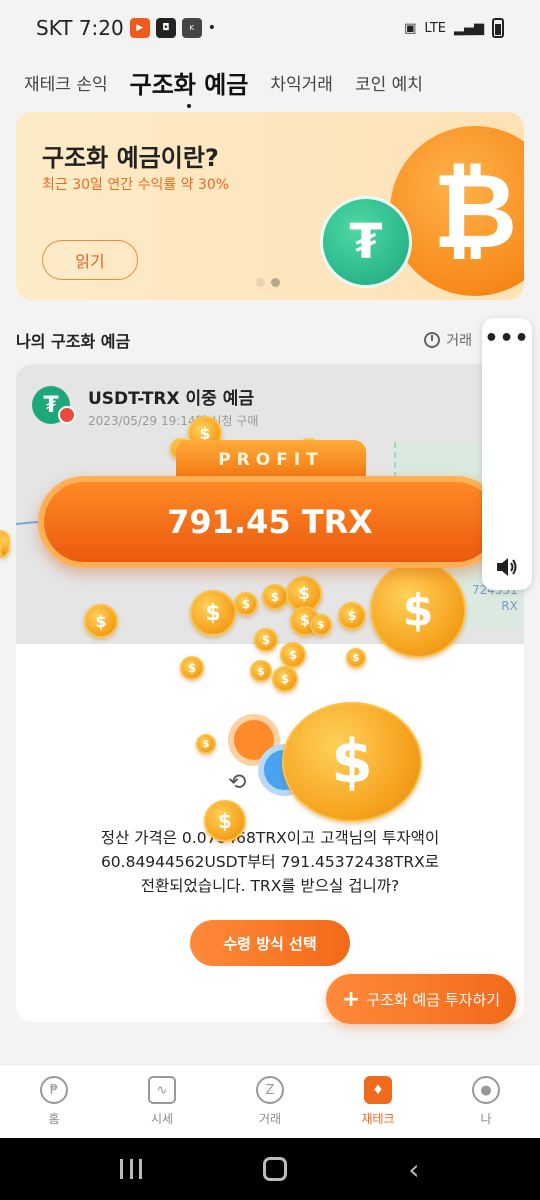  I want to click on settlement-line: 정산 가격은 0.070468TRX이고 고객님의 투자액이, so click(270, 838).